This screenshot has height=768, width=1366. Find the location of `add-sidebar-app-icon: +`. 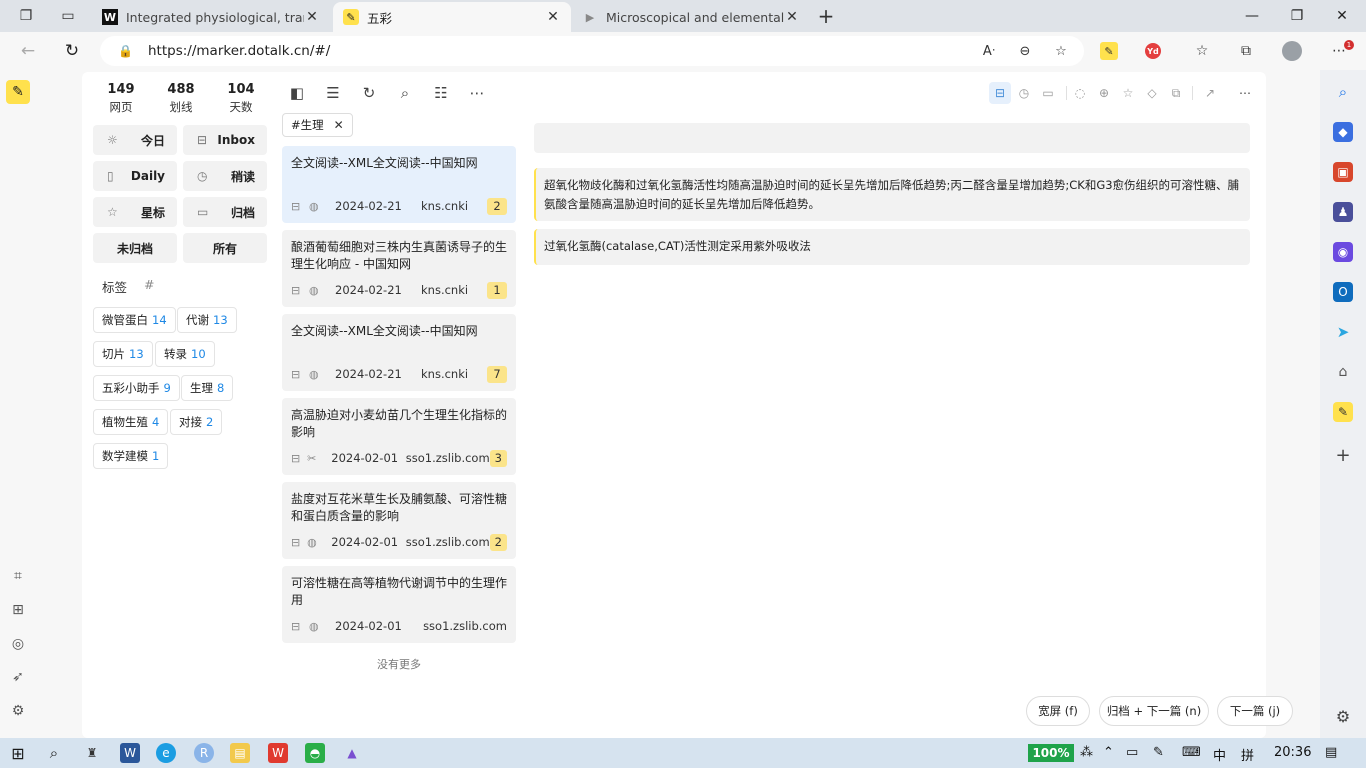

add-sidebar-app-icon: + is located at coordinates (1343, 455).